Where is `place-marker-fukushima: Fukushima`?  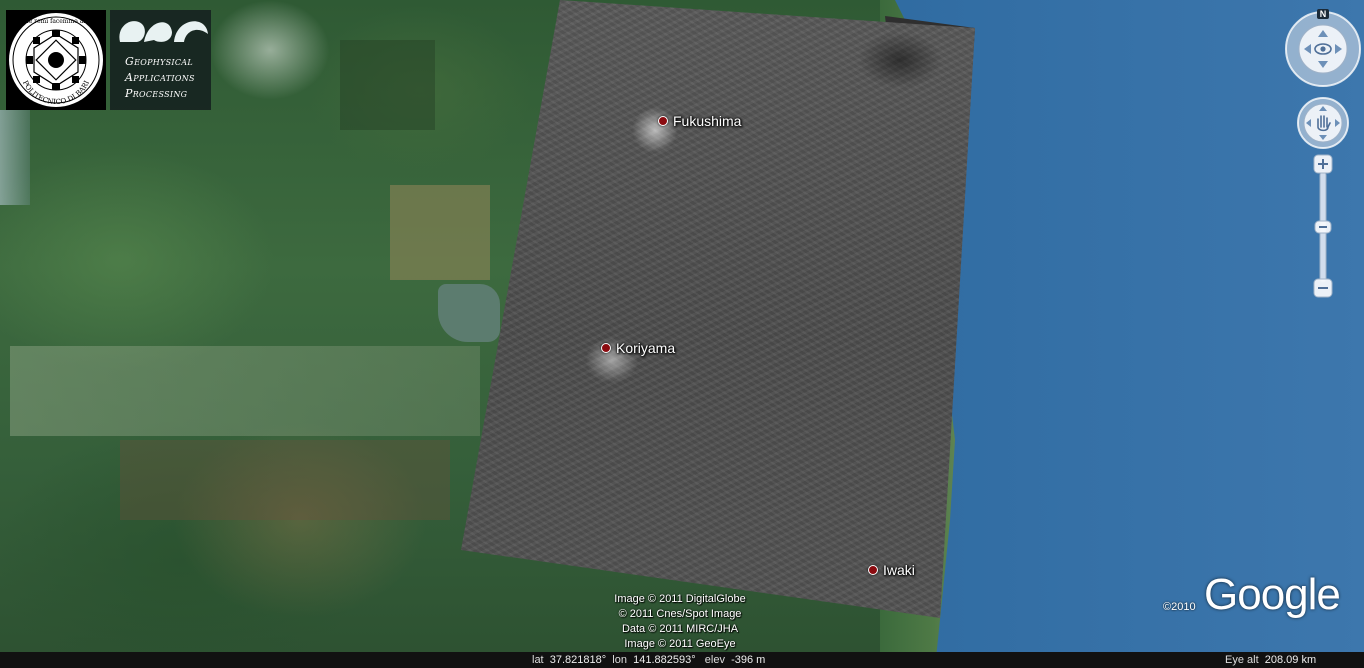
place-marker-fukushima: Fukushima is located at coordinates (699, 121).